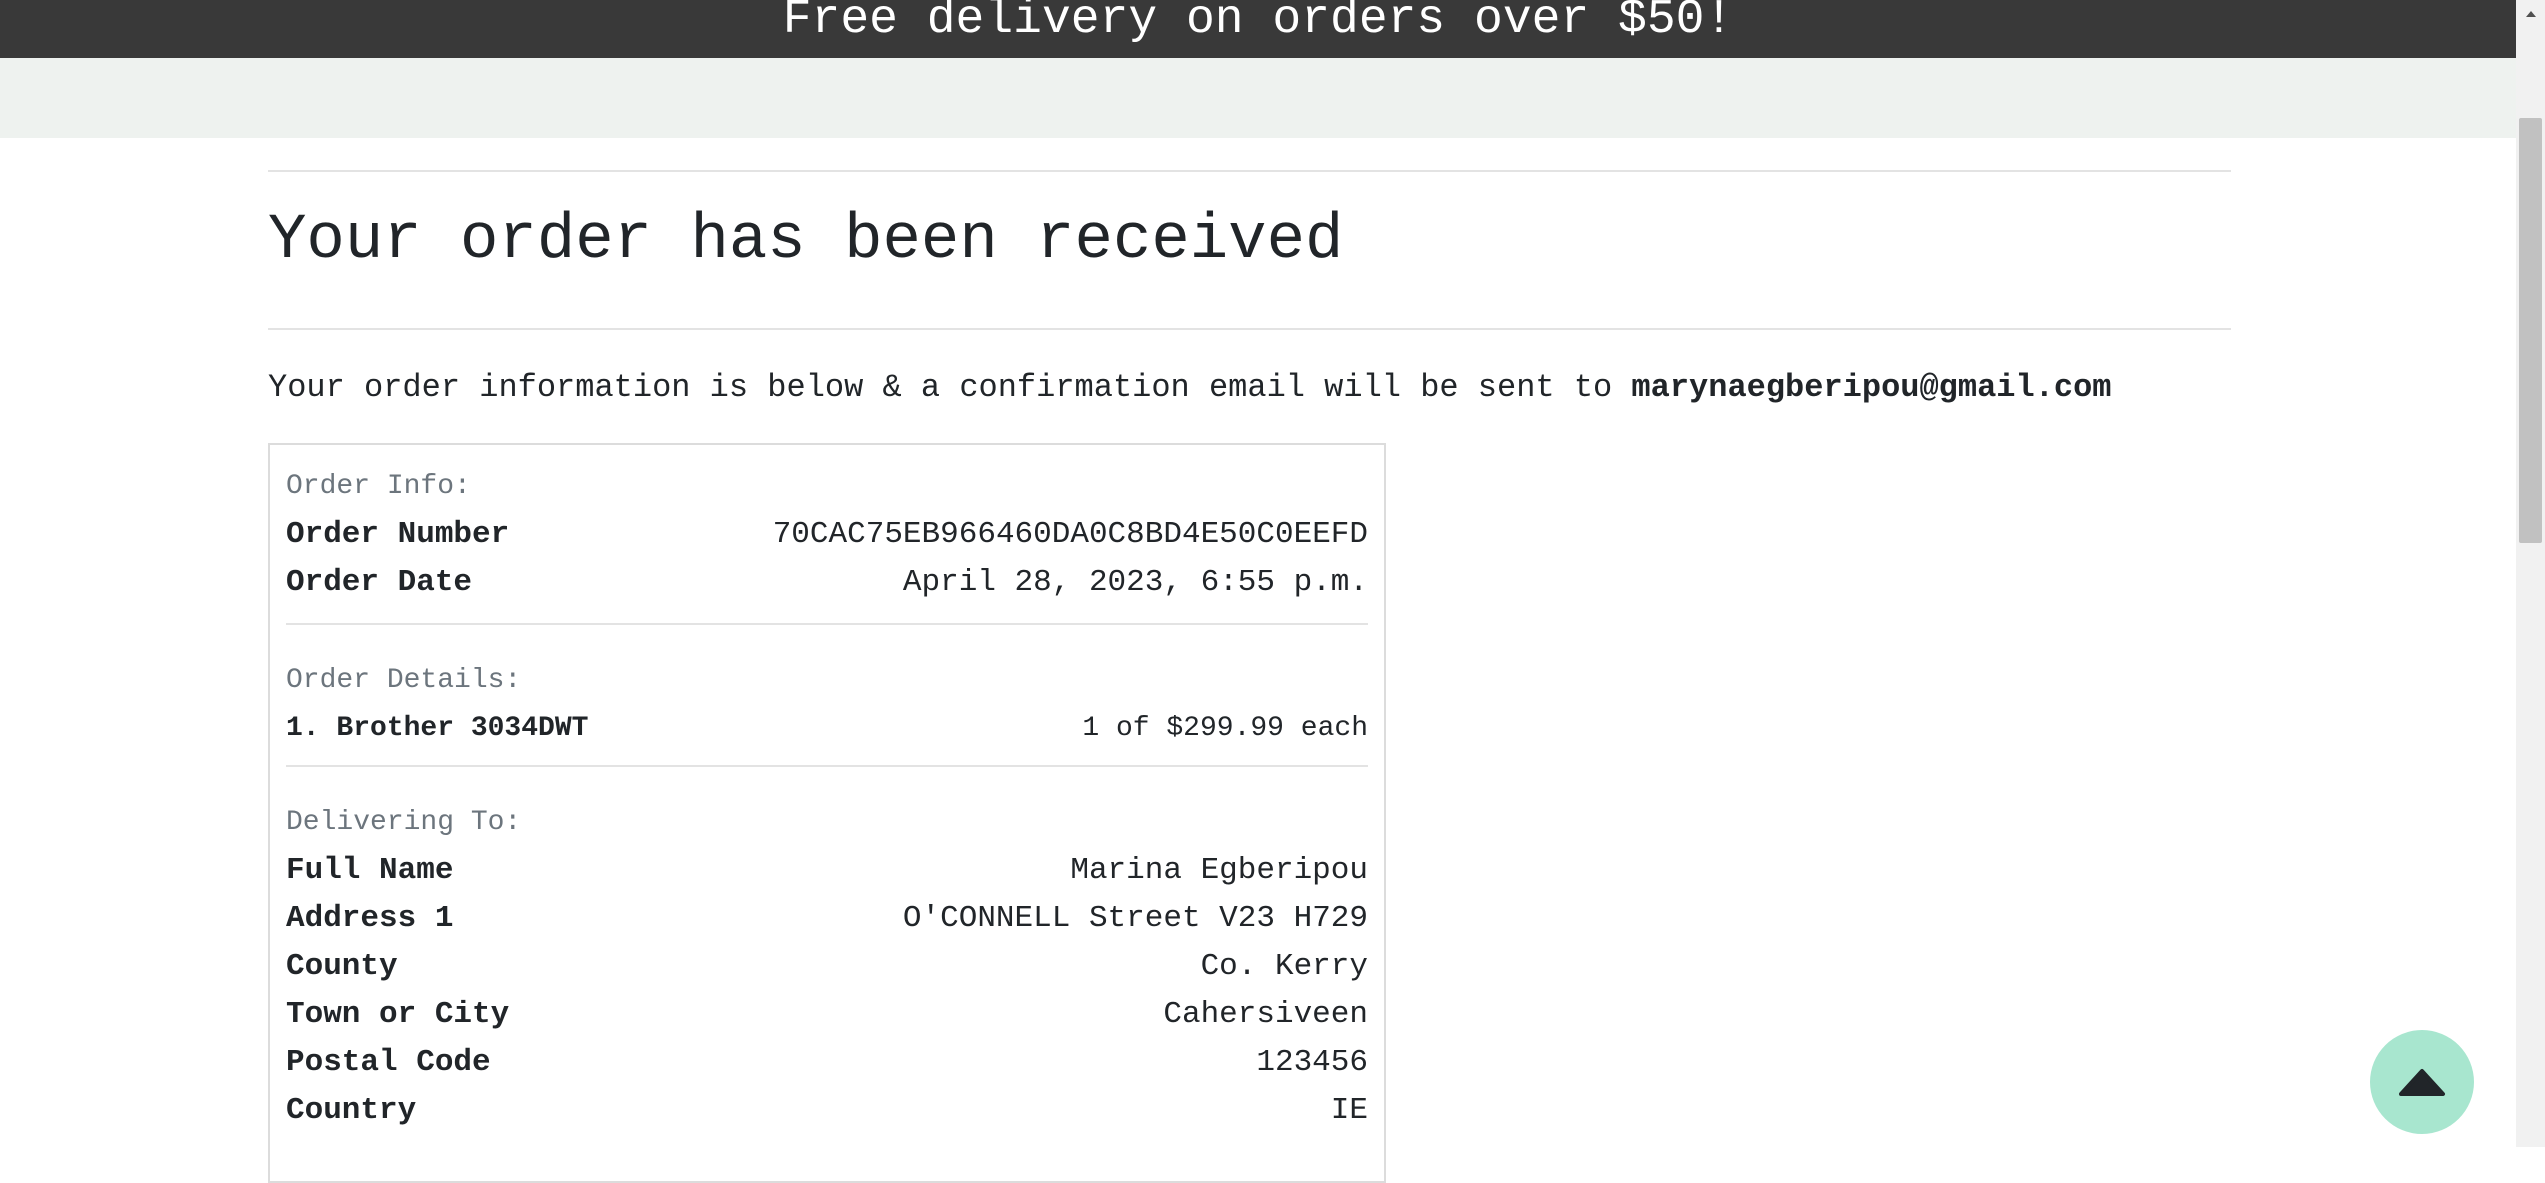 This screenshot has height=1183, width=2545. I want to click on order-date-row: Order Date April 28, 2023, 6:55 p.m., so click(827, 583).